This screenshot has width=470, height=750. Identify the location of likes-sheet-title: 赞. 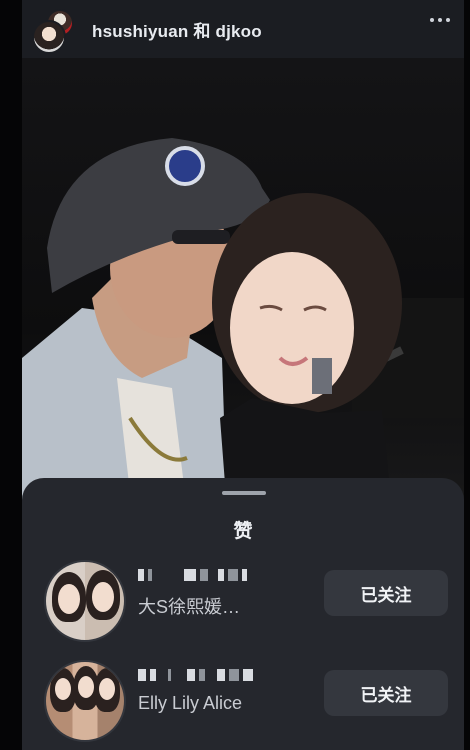
(243, 531).